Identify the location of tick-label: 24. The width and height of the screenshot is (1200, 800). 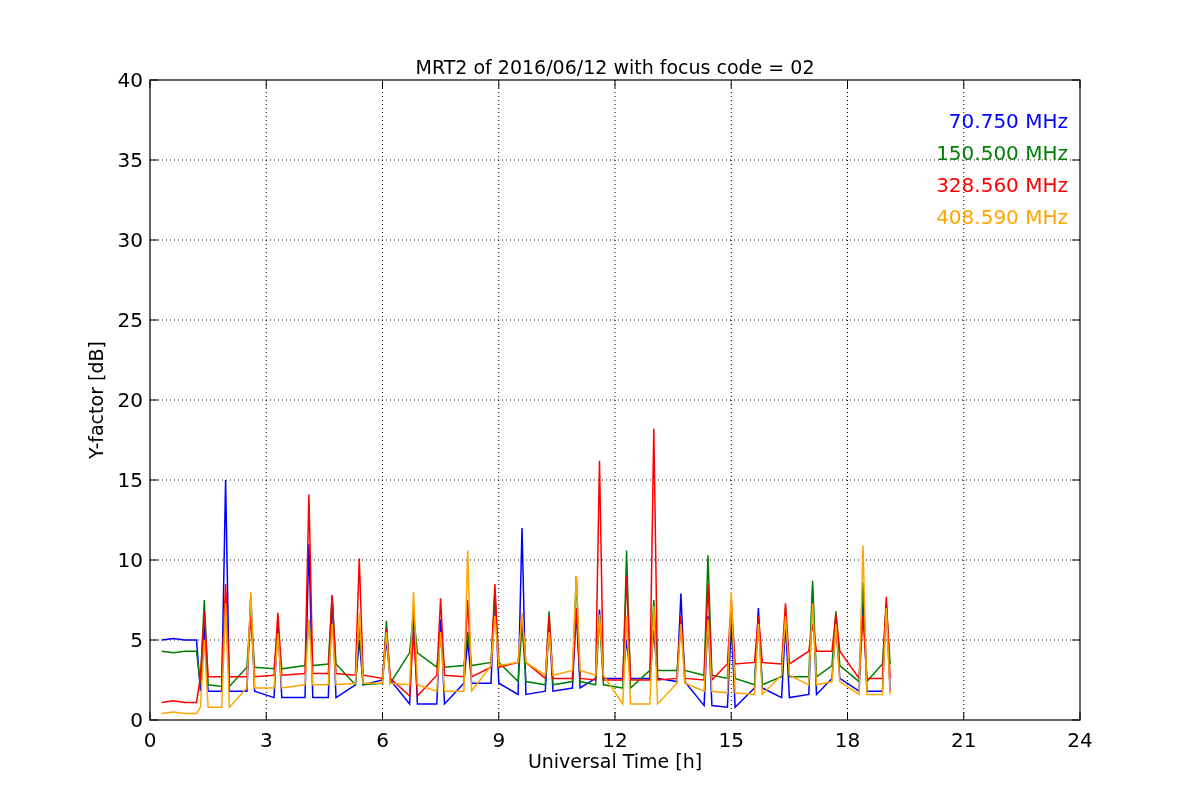
(1080, 740).